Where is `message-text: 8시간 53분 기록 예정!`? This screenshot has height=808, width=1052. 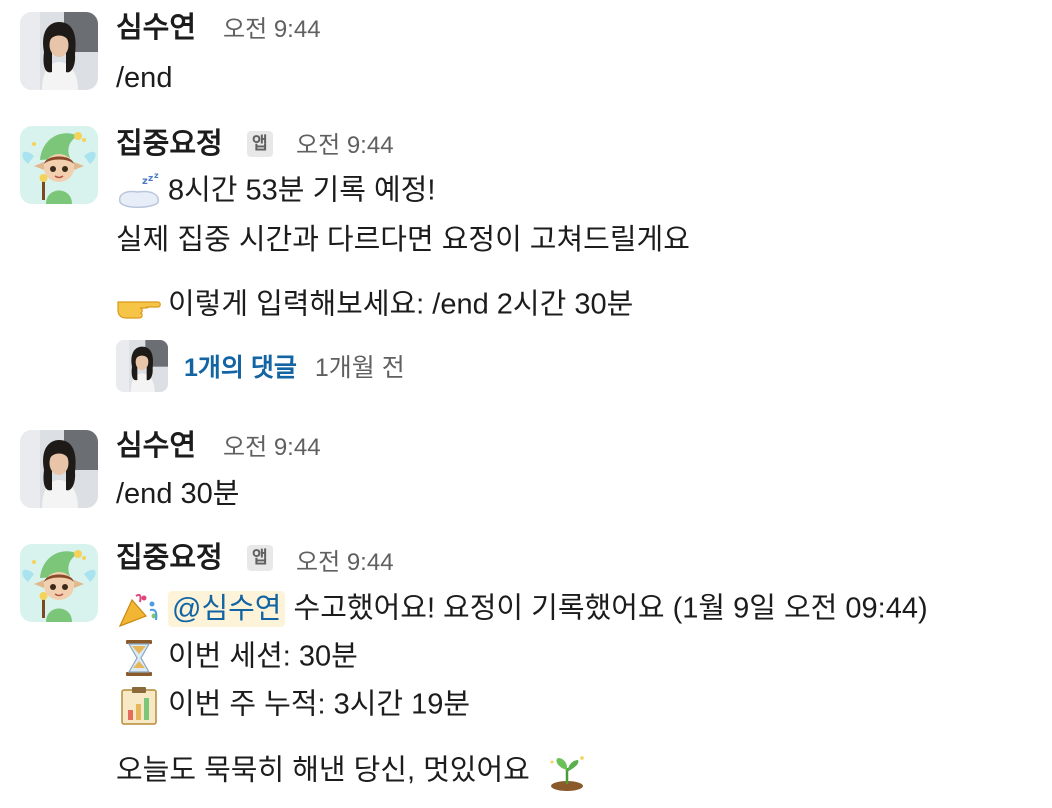 message-text: 8시간 53분 기록 예정! is located at coordinates (302, 190).